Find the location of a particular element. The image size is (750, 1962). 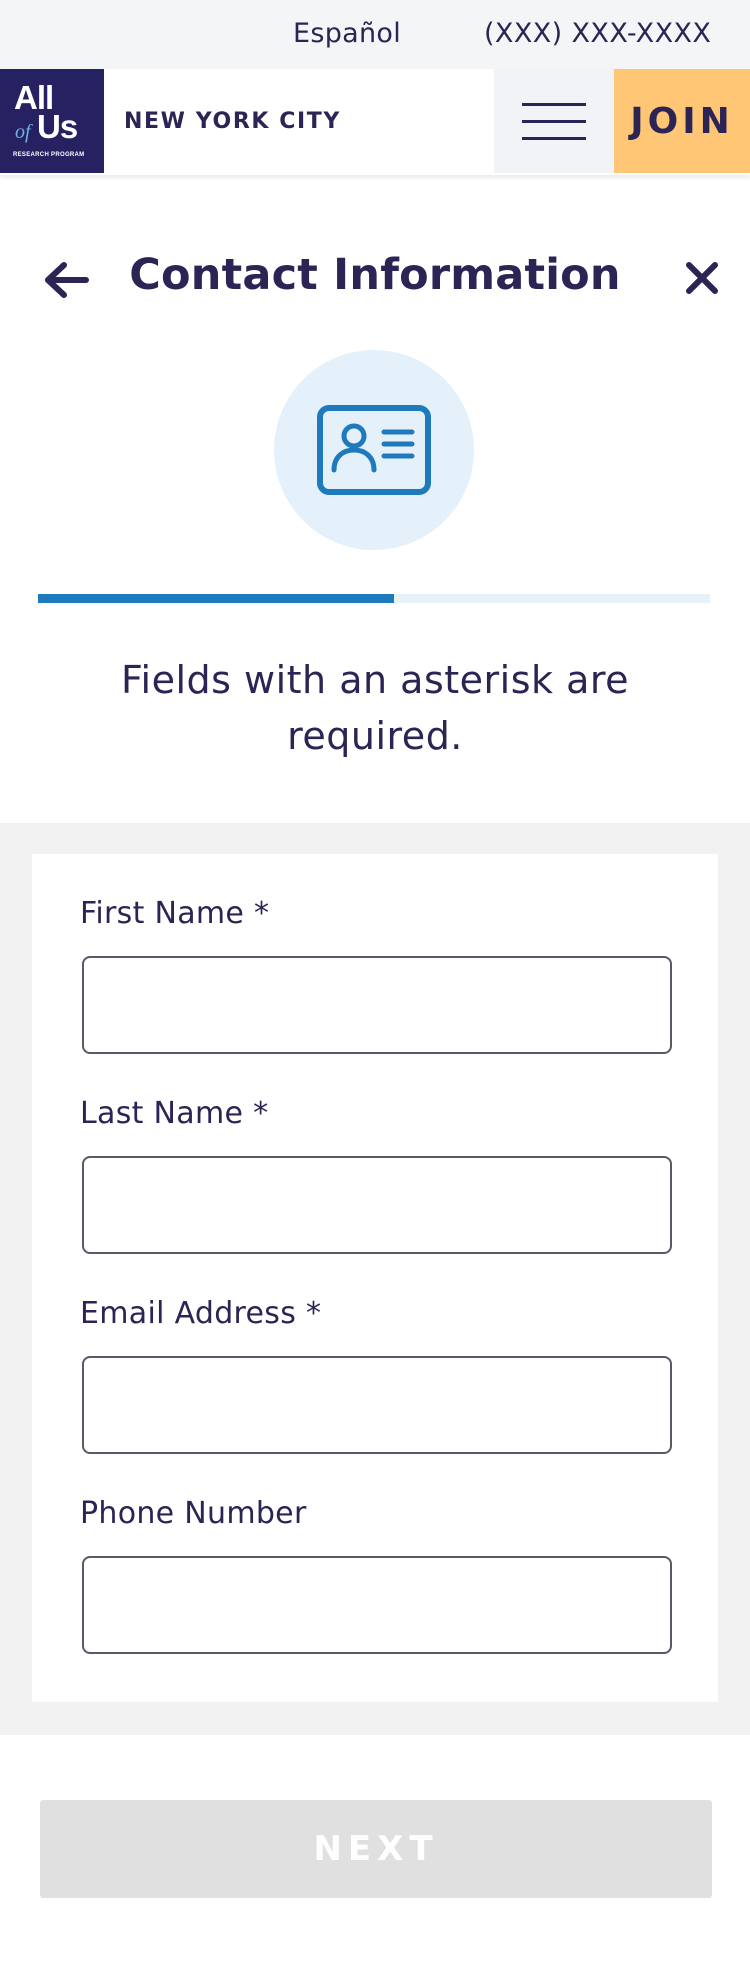

phone-number-label: Phone Number is located at coordinates (193, 1513).